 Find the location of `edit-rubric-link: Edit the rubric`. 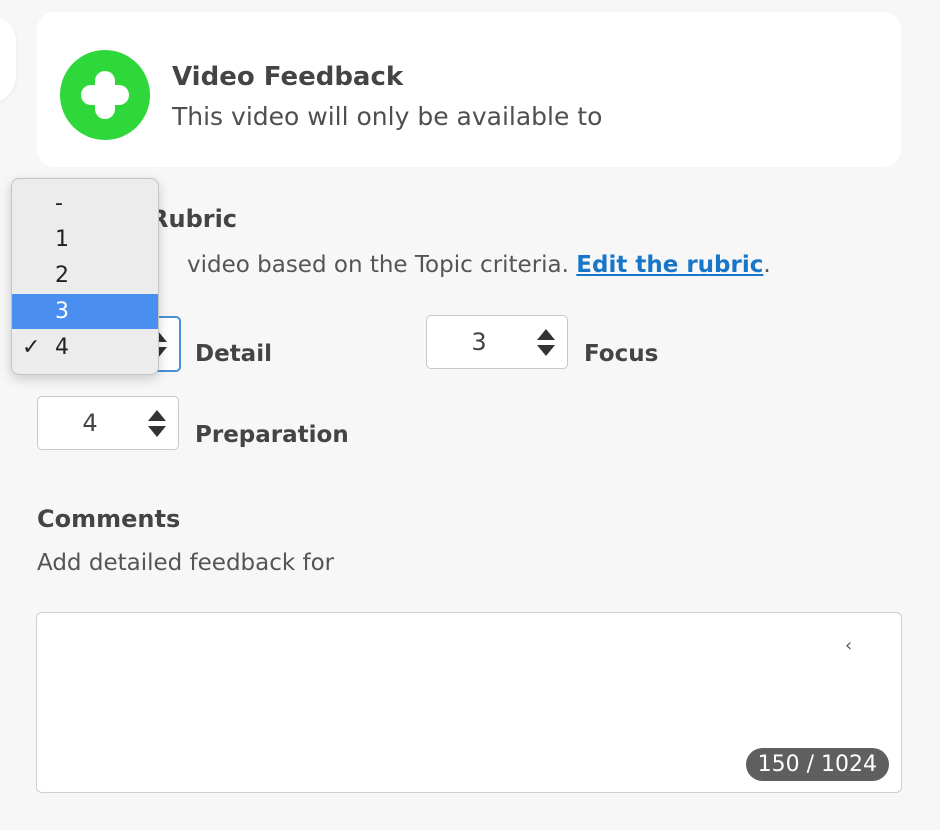

edit-rubric-link: Edit the rubric is located at coordinates (669, 265).